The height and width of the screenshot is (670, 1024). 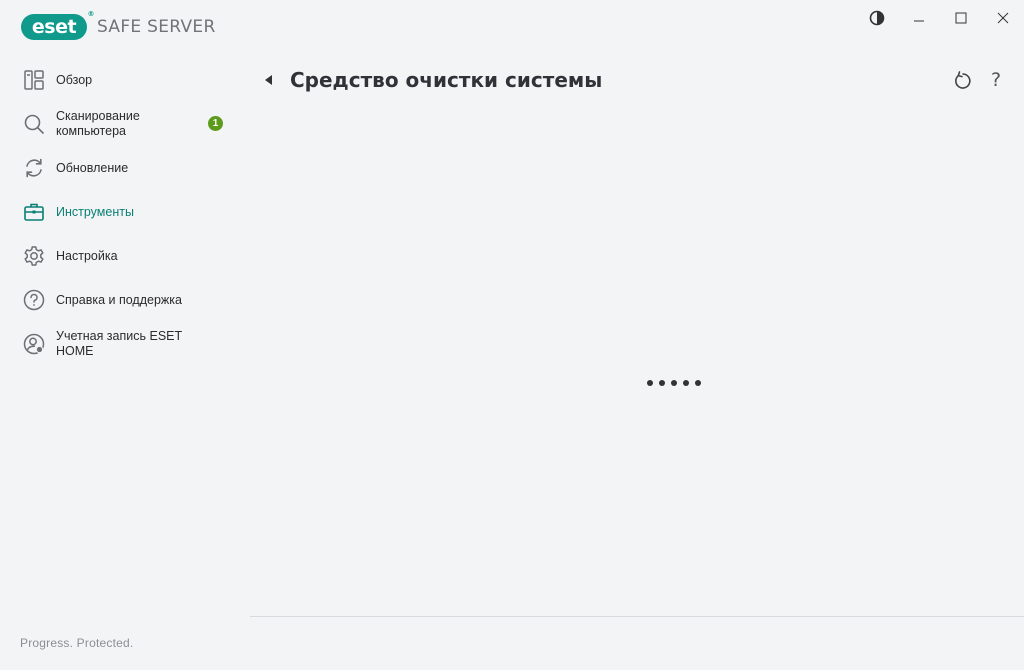 I want to click on brand-text: eset, so click(x=54, y=27).